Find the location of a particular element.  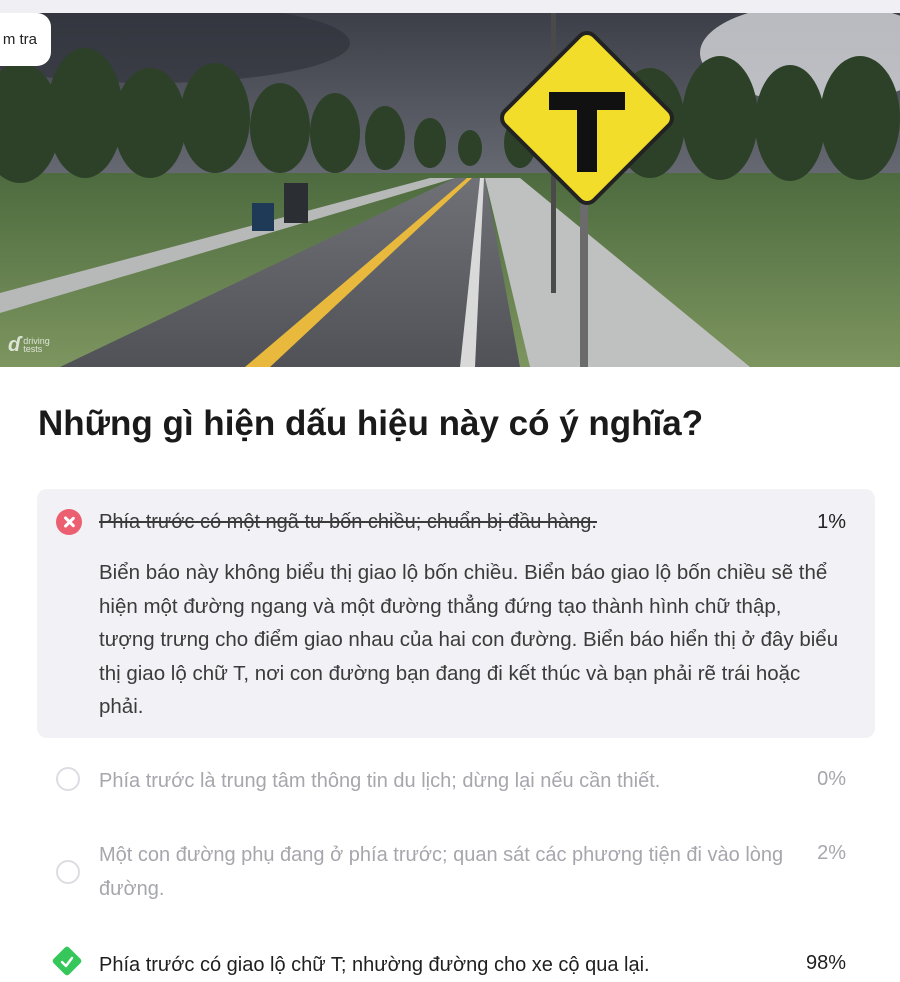

brand-text: driving tests is located at coordinates (36, 345).